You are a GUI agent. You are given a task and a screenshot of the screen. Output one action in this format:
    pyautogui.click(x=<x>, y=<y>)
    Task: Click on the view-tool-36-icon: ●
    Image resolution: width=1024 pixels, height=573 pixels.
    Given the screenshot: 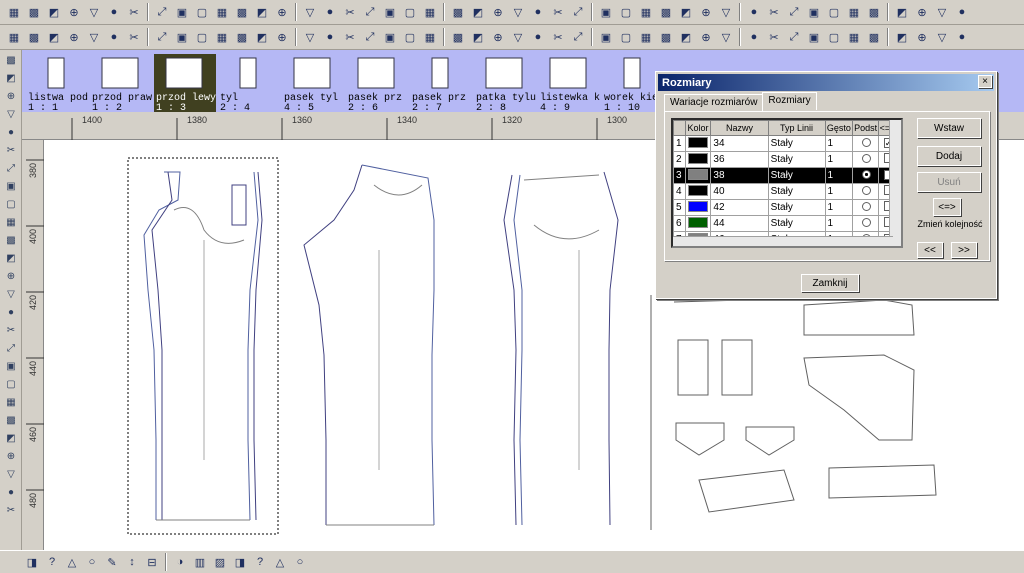 What is the action you would take?
    pyautogui.click(x=754, y=37)
    